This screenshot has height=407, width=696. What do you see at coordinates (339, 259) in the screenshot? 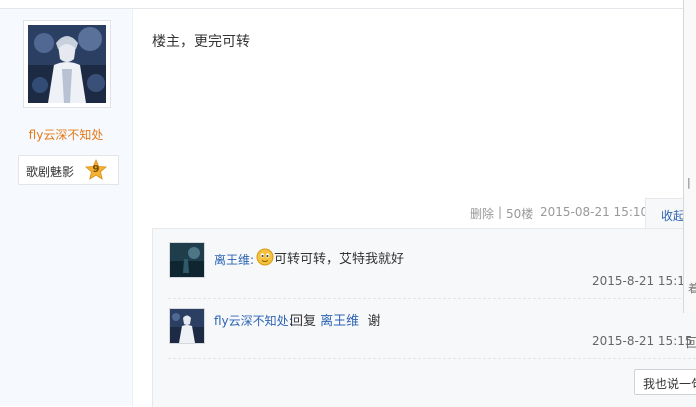
I see `reply-text: 可转可转，艾特我就好` at bounding box center [339, 259].